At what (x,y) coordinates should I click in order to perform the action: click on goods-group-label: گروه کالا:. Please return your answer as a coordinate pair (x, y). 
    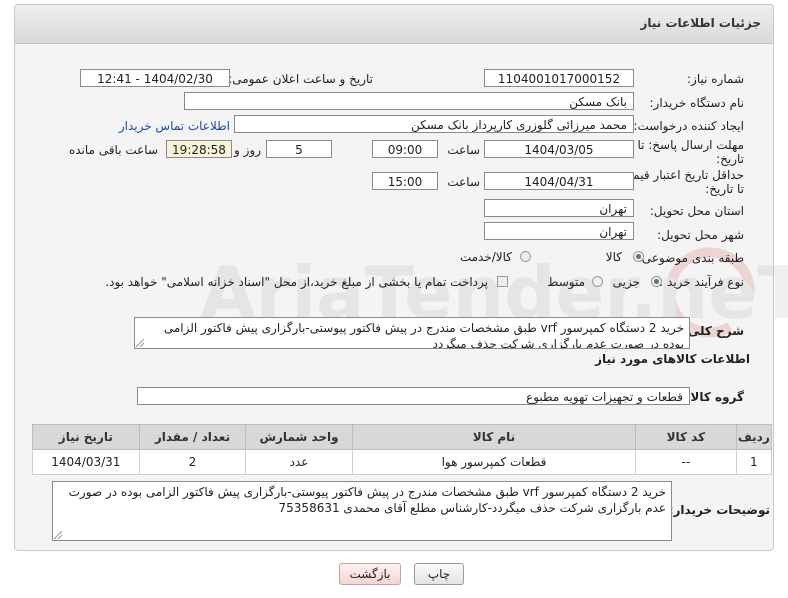
    Looking at the image, I should click on (714, 397).